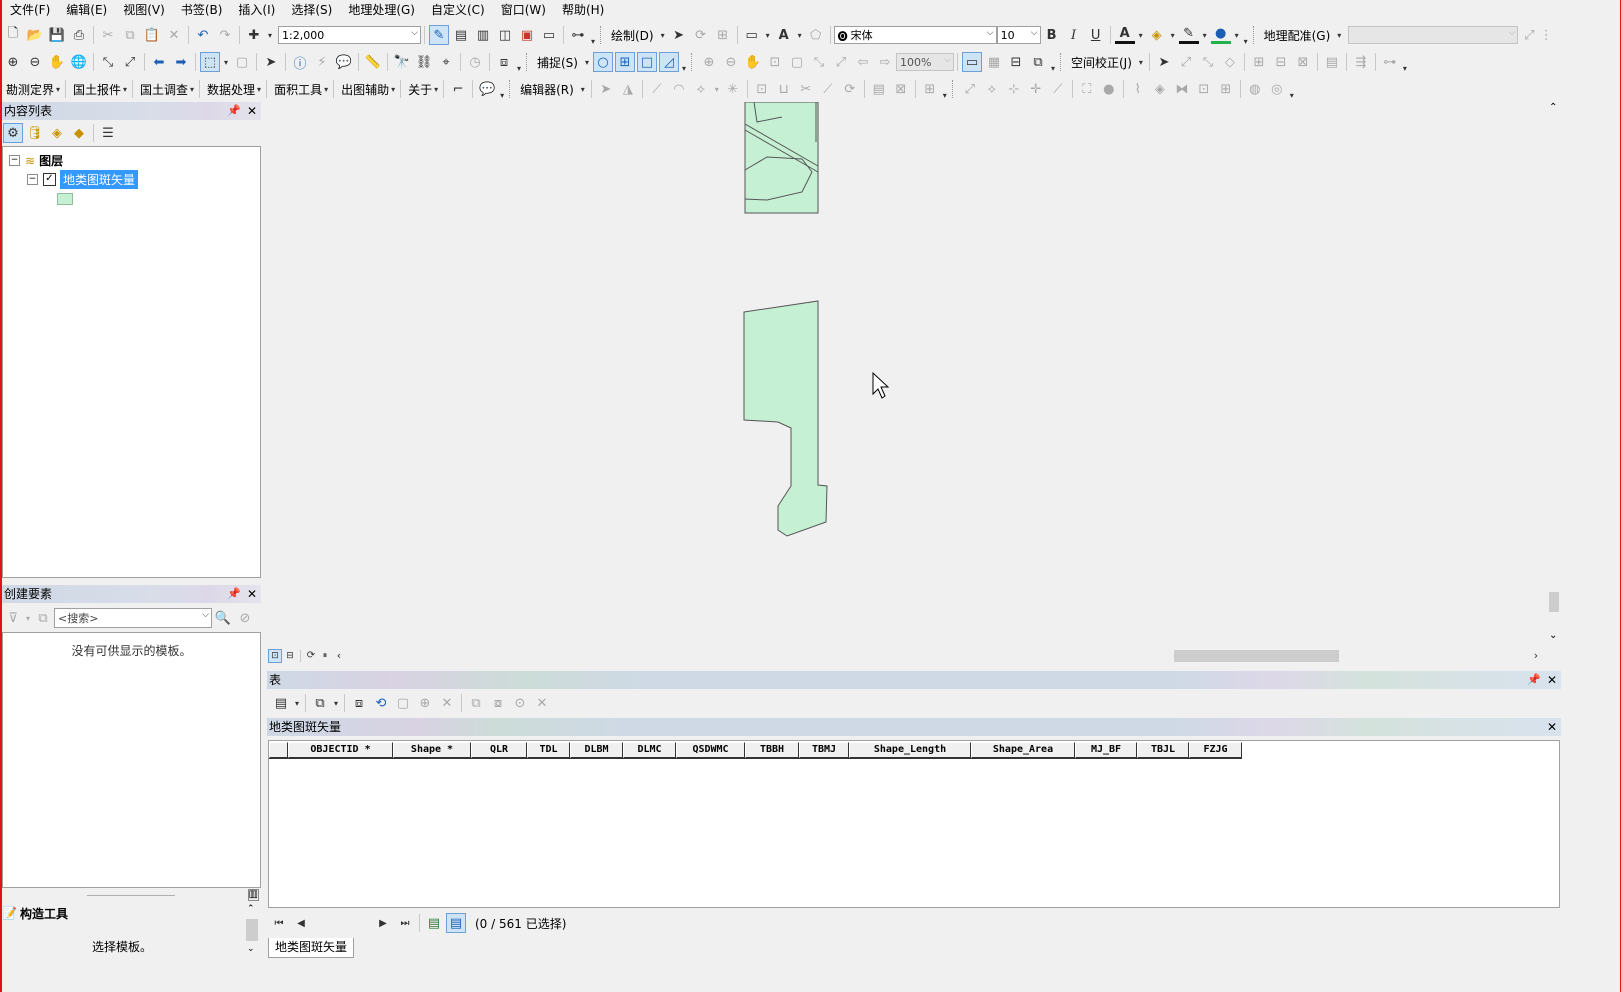 This screenshot has height=992, width=1621. I want to click on map-output-menu: 出图辅助, so click(365, 89).